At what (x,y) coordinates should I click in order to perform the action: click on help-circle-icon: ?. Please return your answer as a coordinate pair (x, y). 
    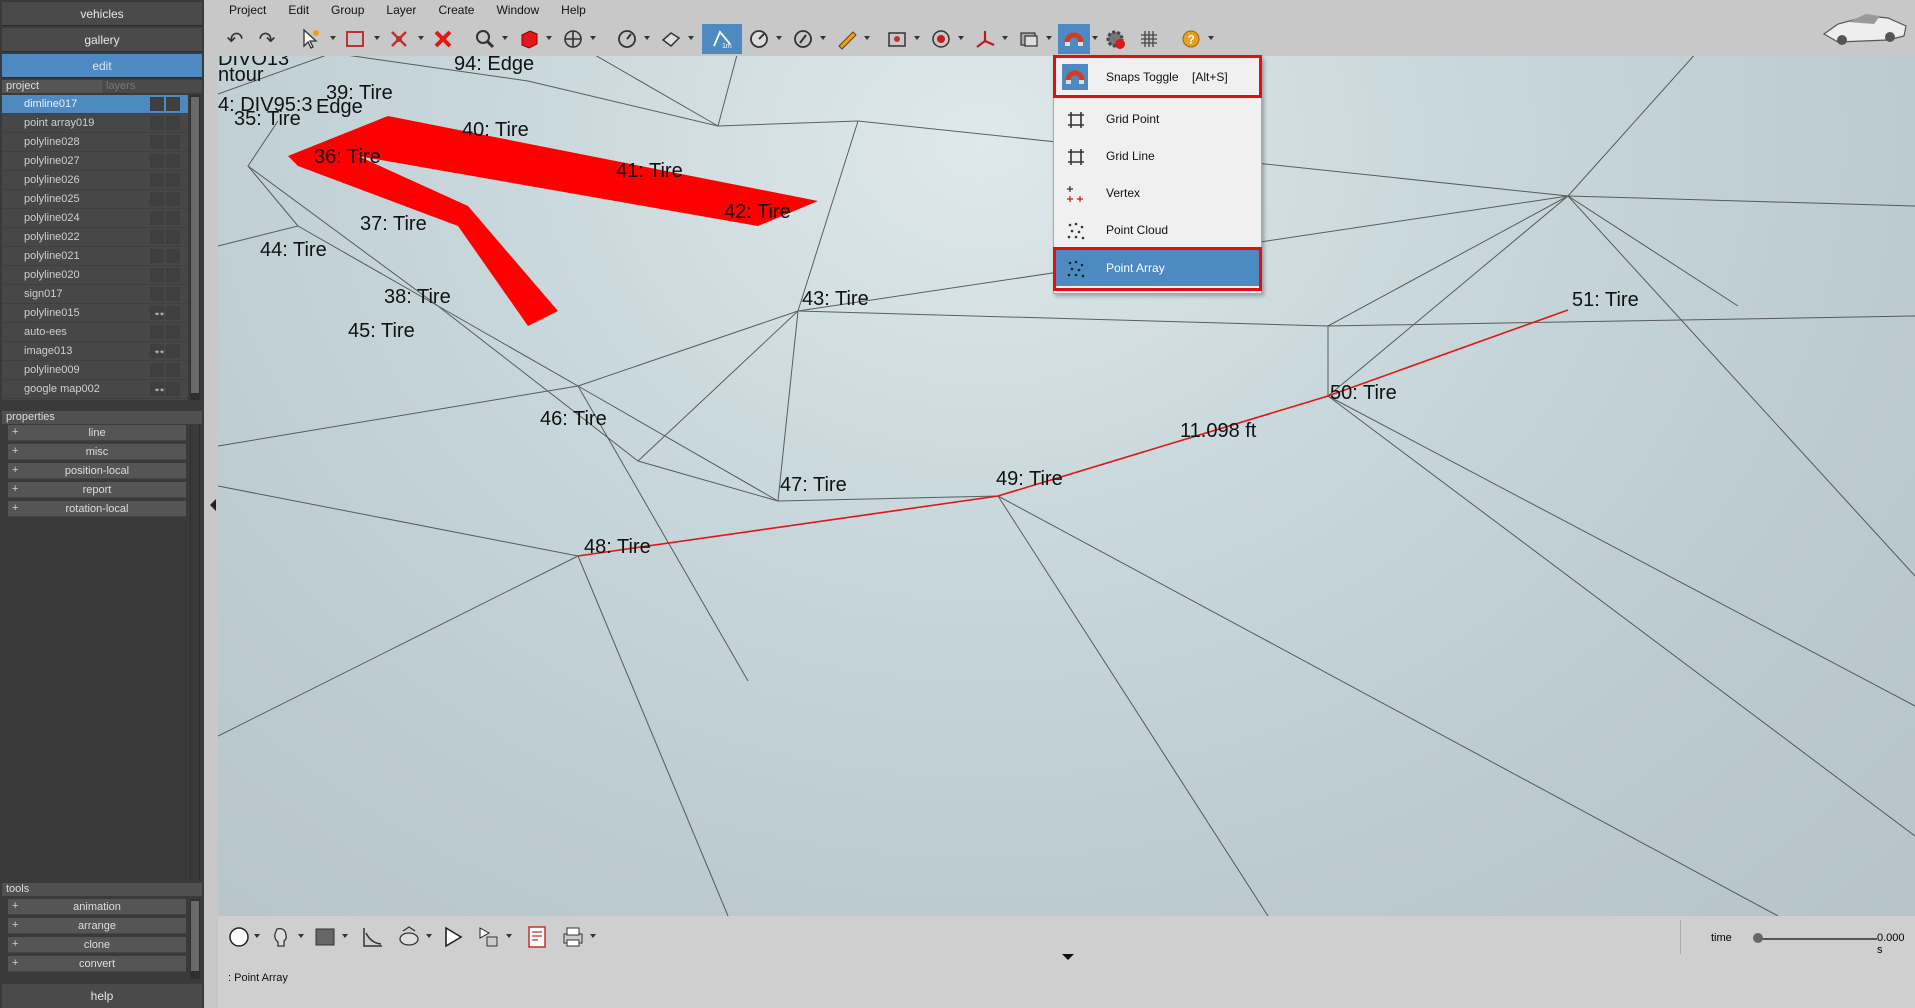
    Looking at the image, I should click on (1191, 39).